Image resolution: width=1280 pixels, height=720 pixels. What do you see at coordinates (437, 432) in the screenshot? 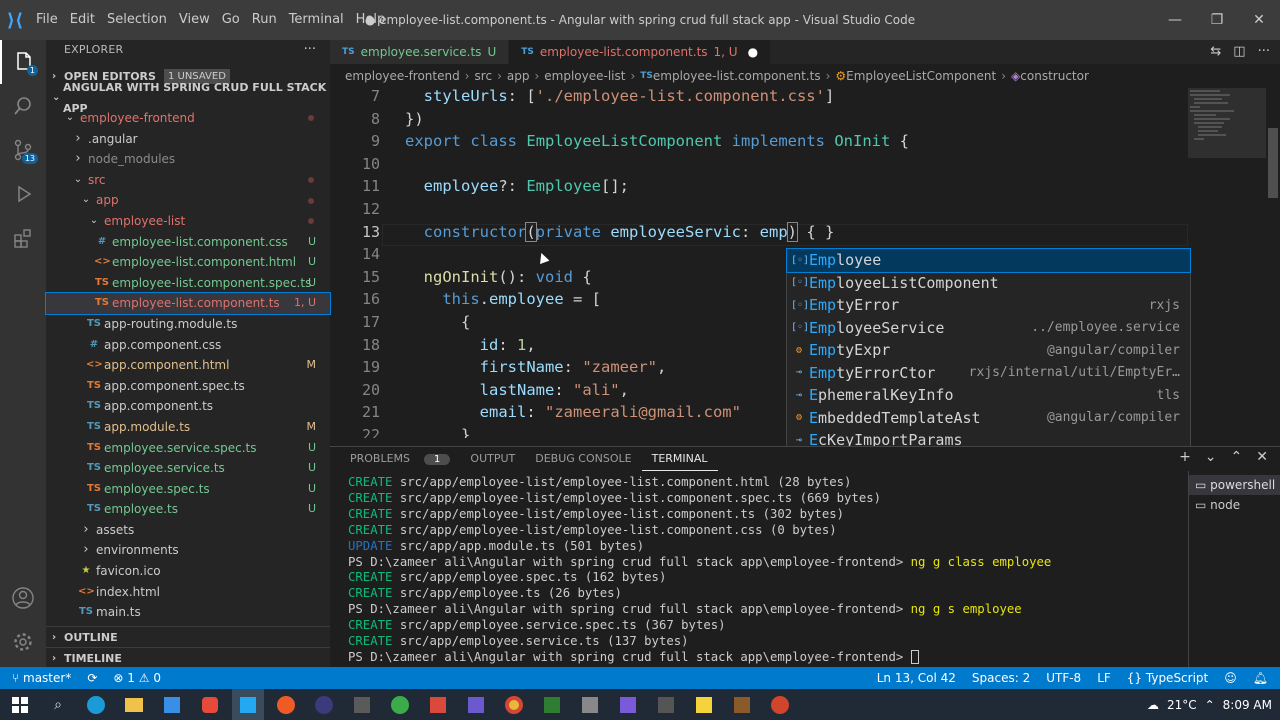
I see `code-line: }` at bounding box center [437, 432].